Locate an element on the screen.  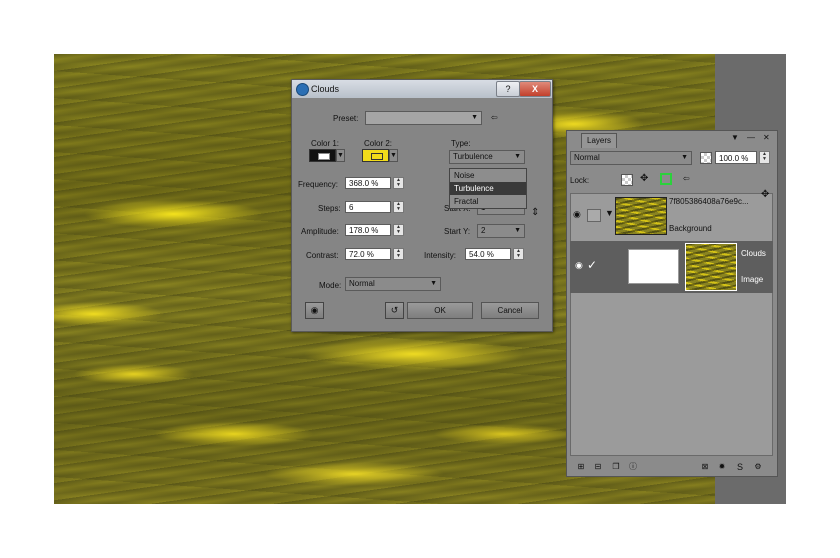
amplitude-label: Amplitude: is located at coordinates (320, 231).